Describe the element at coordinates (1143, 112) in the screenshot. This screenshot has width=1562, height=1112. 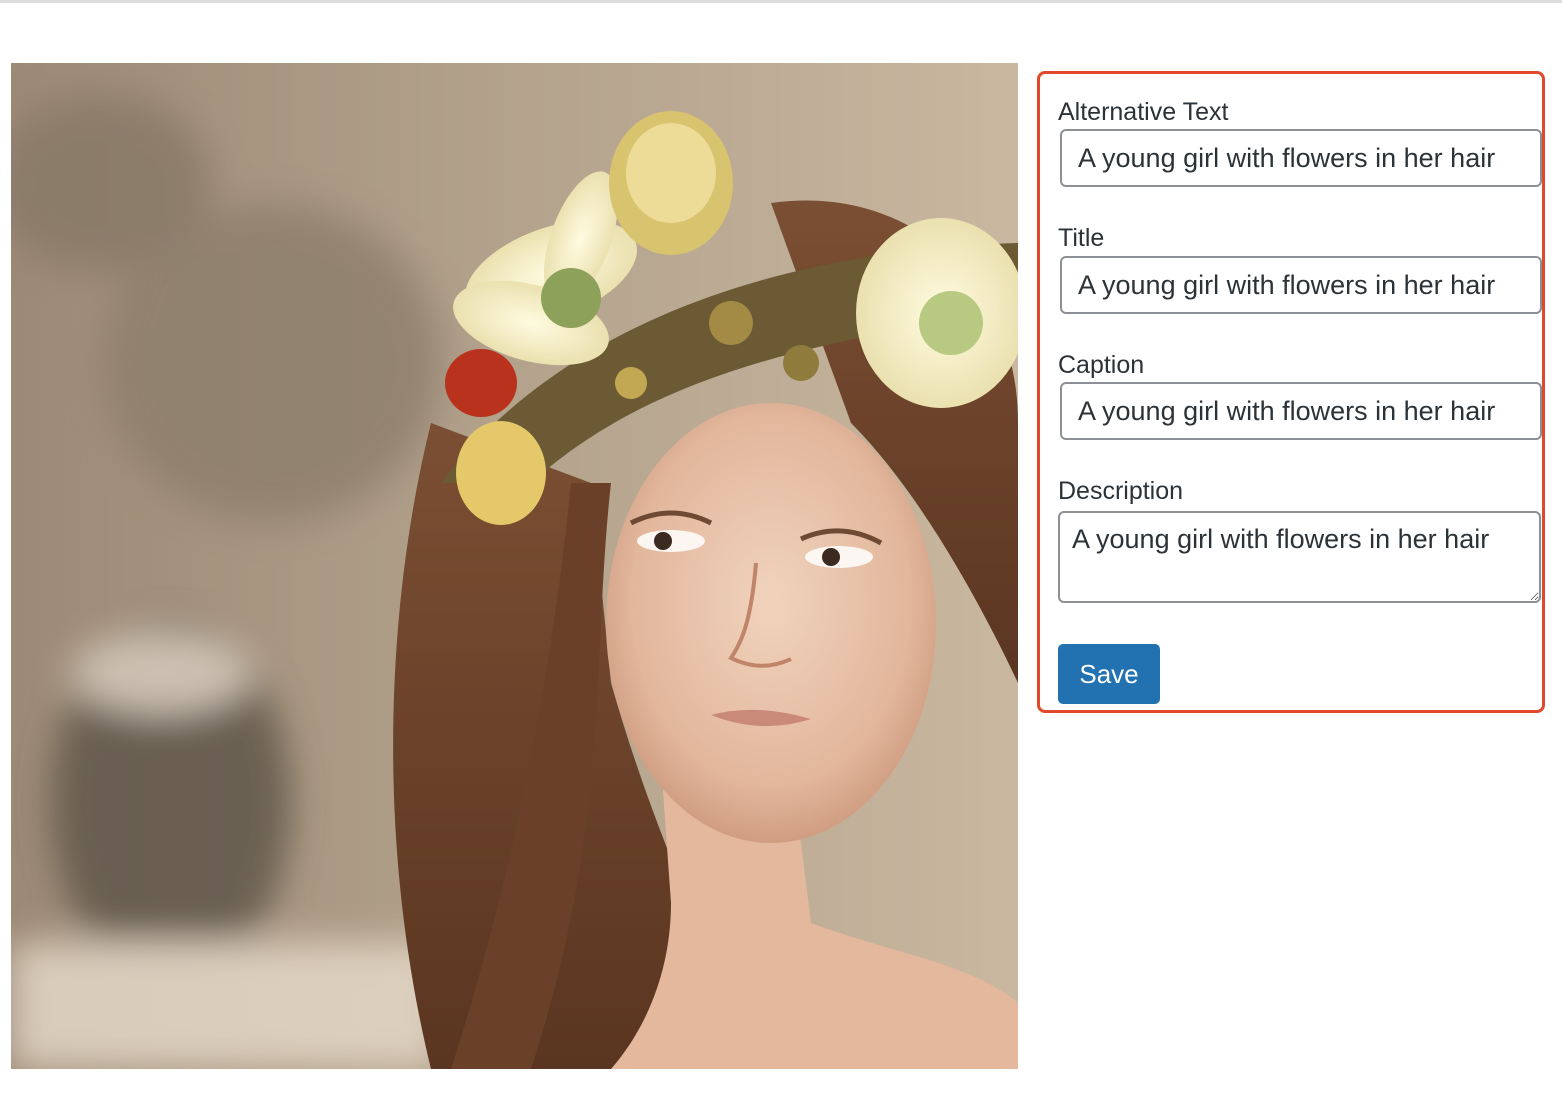
I see `alt-text-label: Alternative Text` at that location.